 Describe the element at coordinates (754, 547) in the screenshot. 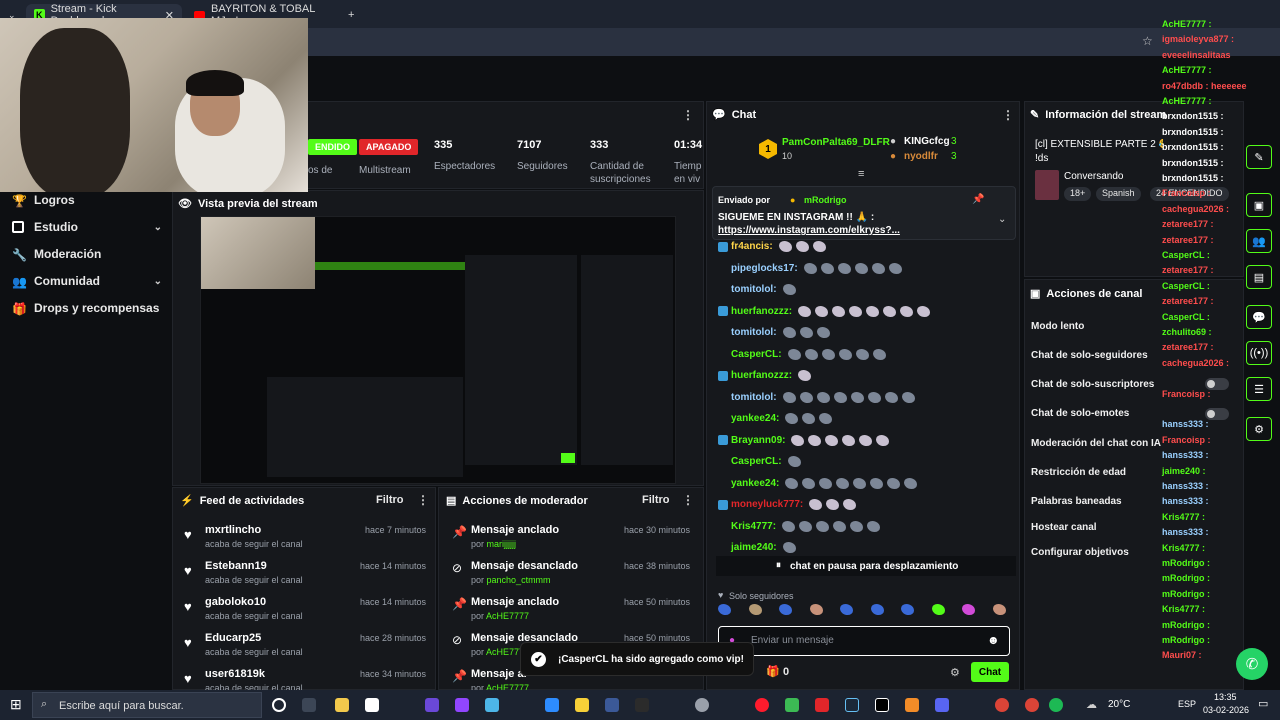

I see `chat-username: jaime240:` at that location.